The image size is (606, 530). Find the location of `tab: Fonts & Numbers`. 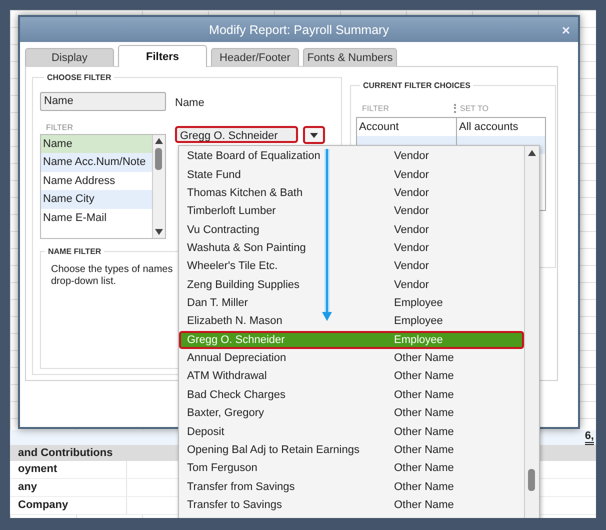

tab: Fonts & Numbers is located at coordinates (350, 57).